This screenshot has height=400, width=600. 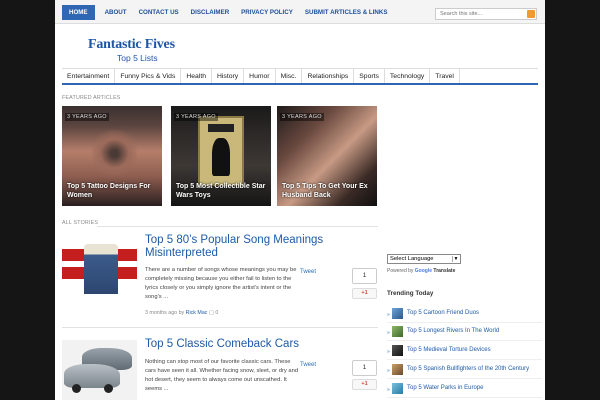 I want to click on trending-item: » Top 5 Cartoon Friend Duos, so click(x=464, y=314).